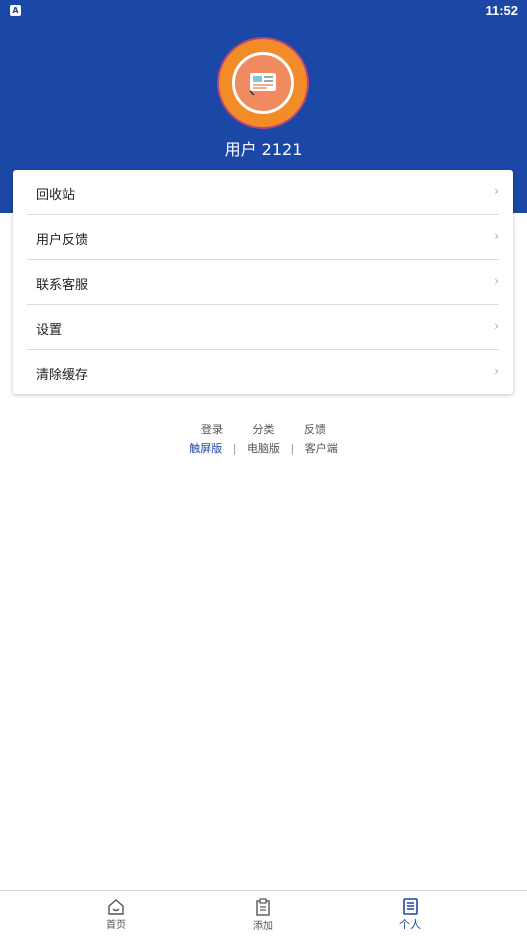  I want to click on menu-item-label: 设置, so click(49, 330).